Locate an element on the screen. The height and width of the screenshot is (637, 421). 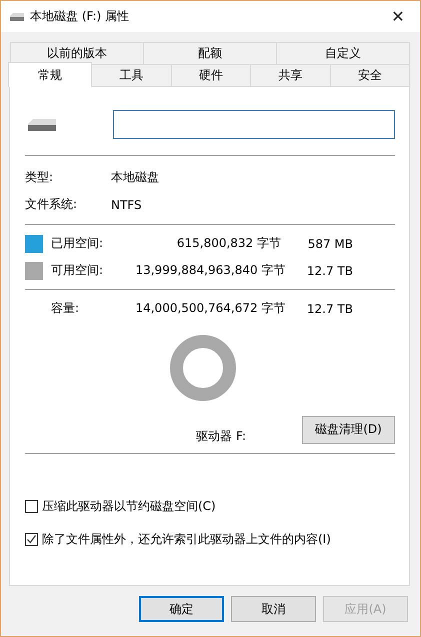
dialog-button: 取消 is located at coordinates (273, 609).